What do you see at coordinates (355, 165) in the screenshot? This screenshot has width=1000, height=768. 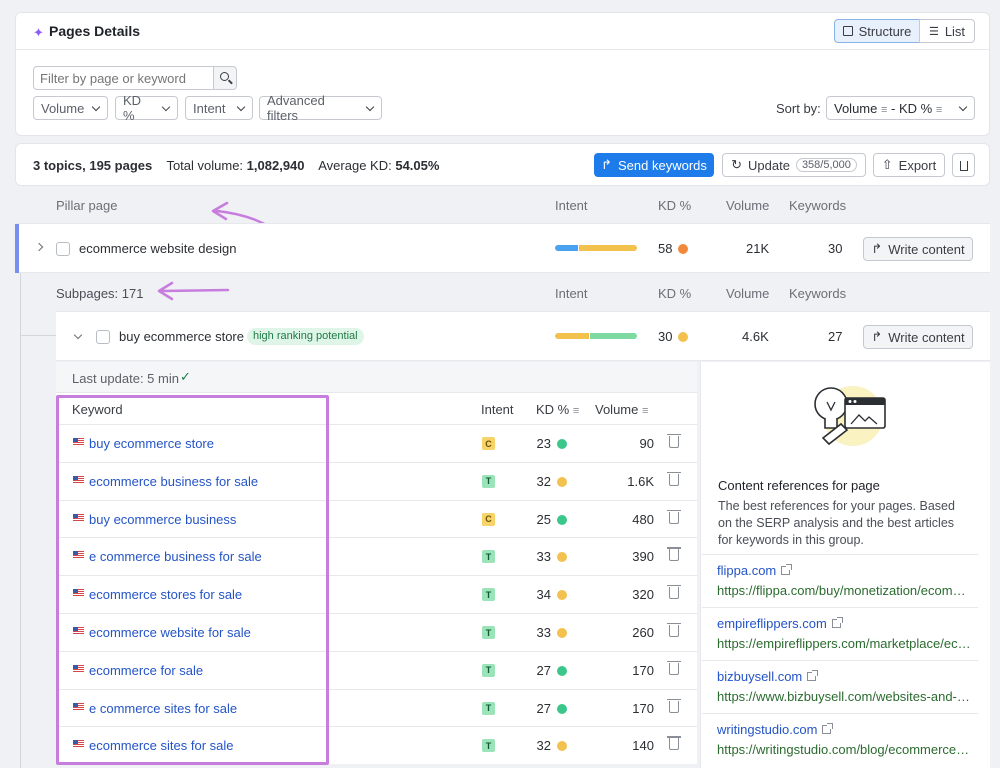 I see `avg-kd-label: Average KD:` at bounding box center [355, 165].